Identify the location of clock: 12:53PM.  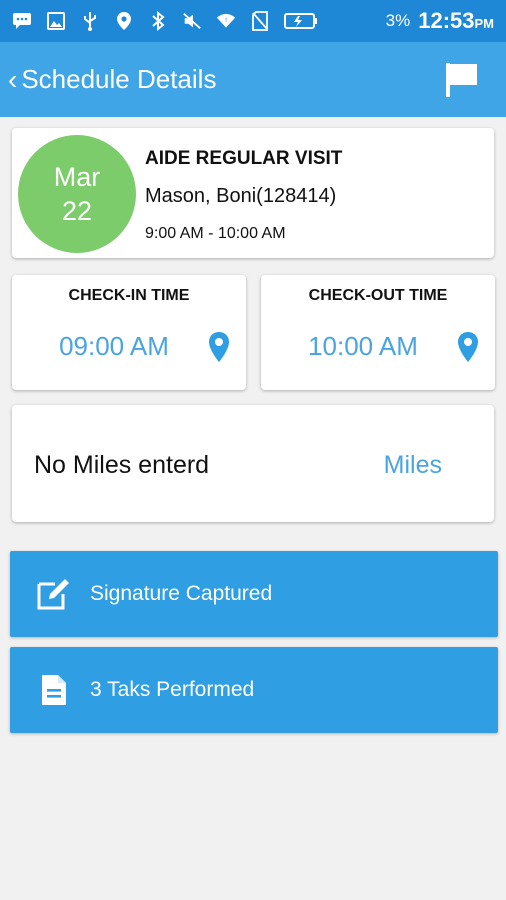
(456, 21).